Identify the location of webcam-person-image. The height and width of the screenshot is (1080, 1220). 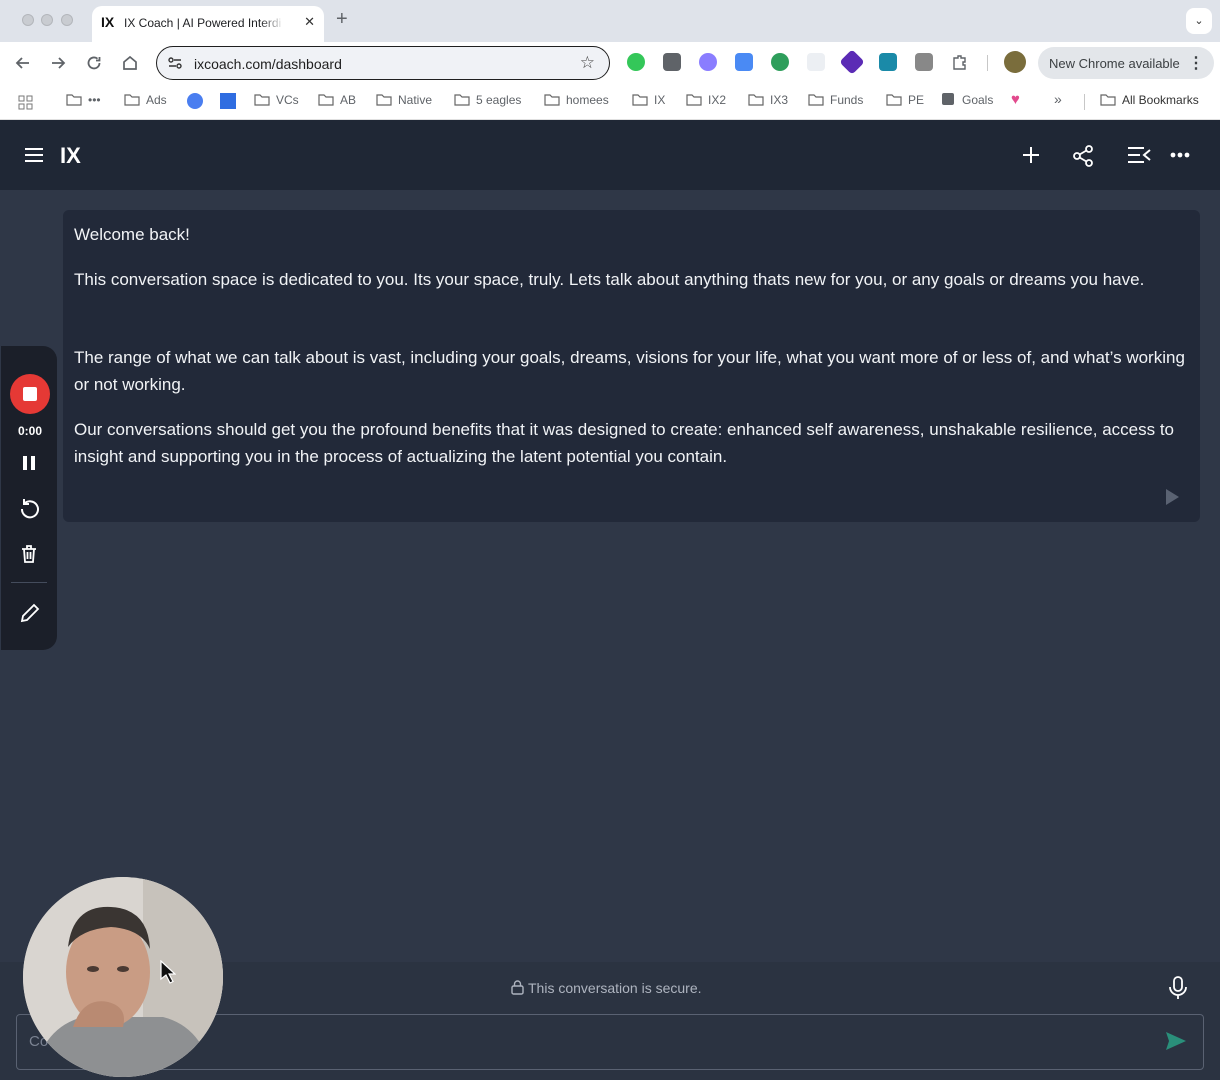
(123, 977).